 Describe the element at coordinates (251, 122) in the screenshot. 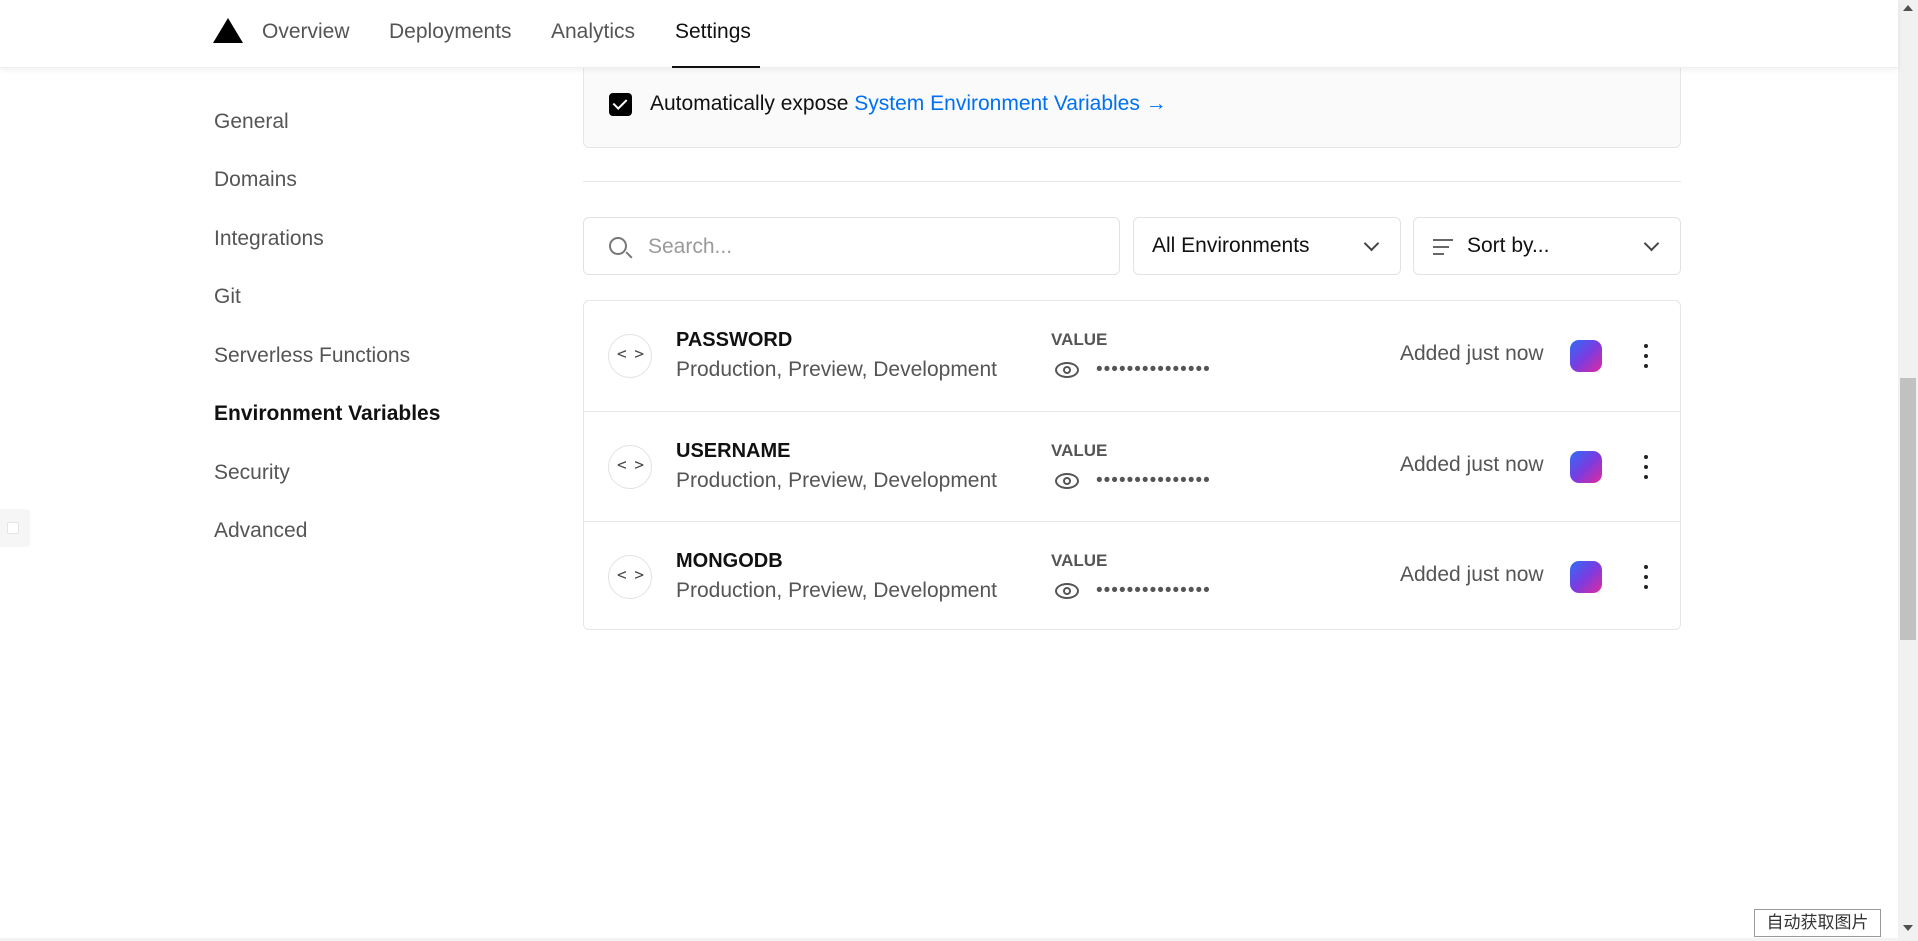

I see `sidebar-item-general: General` at that location.